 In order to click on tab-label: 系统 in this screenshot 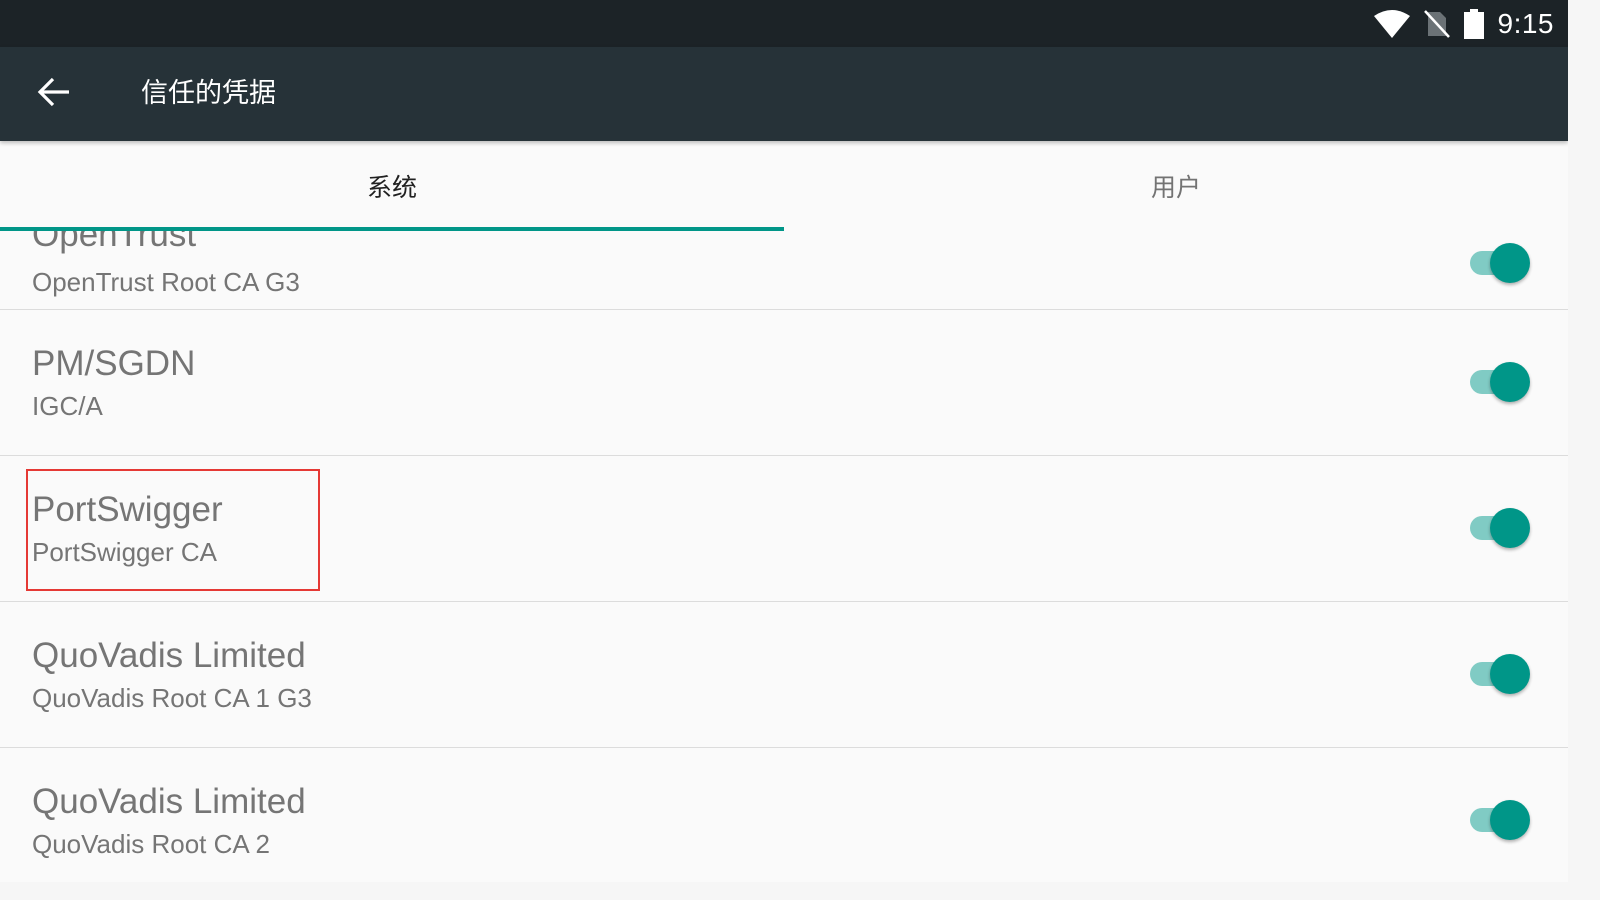, I will do `click(391, 187)`.